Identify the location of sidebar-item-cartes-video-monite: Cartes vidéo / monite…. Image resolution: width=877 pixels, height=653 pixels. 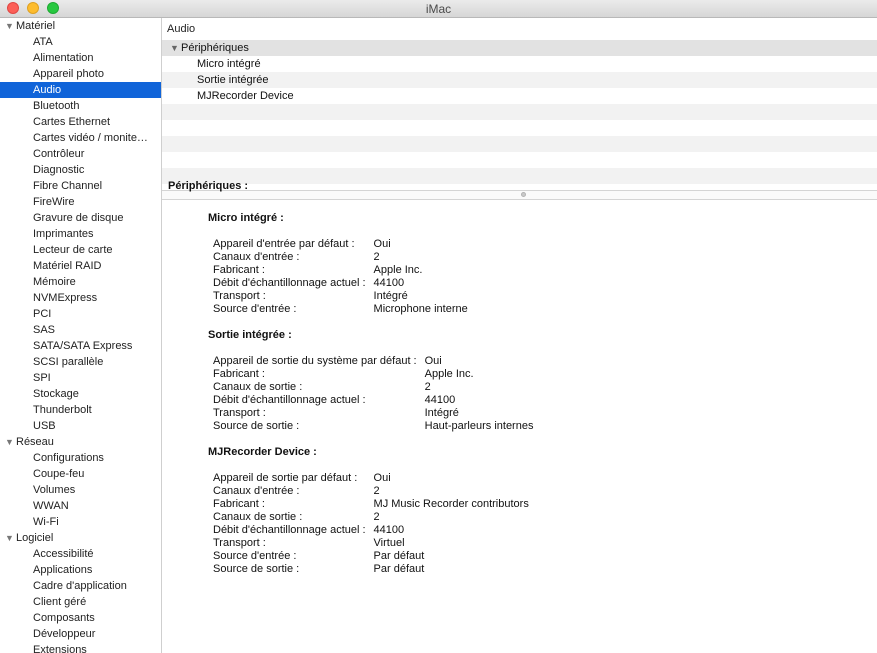
(80, 138).